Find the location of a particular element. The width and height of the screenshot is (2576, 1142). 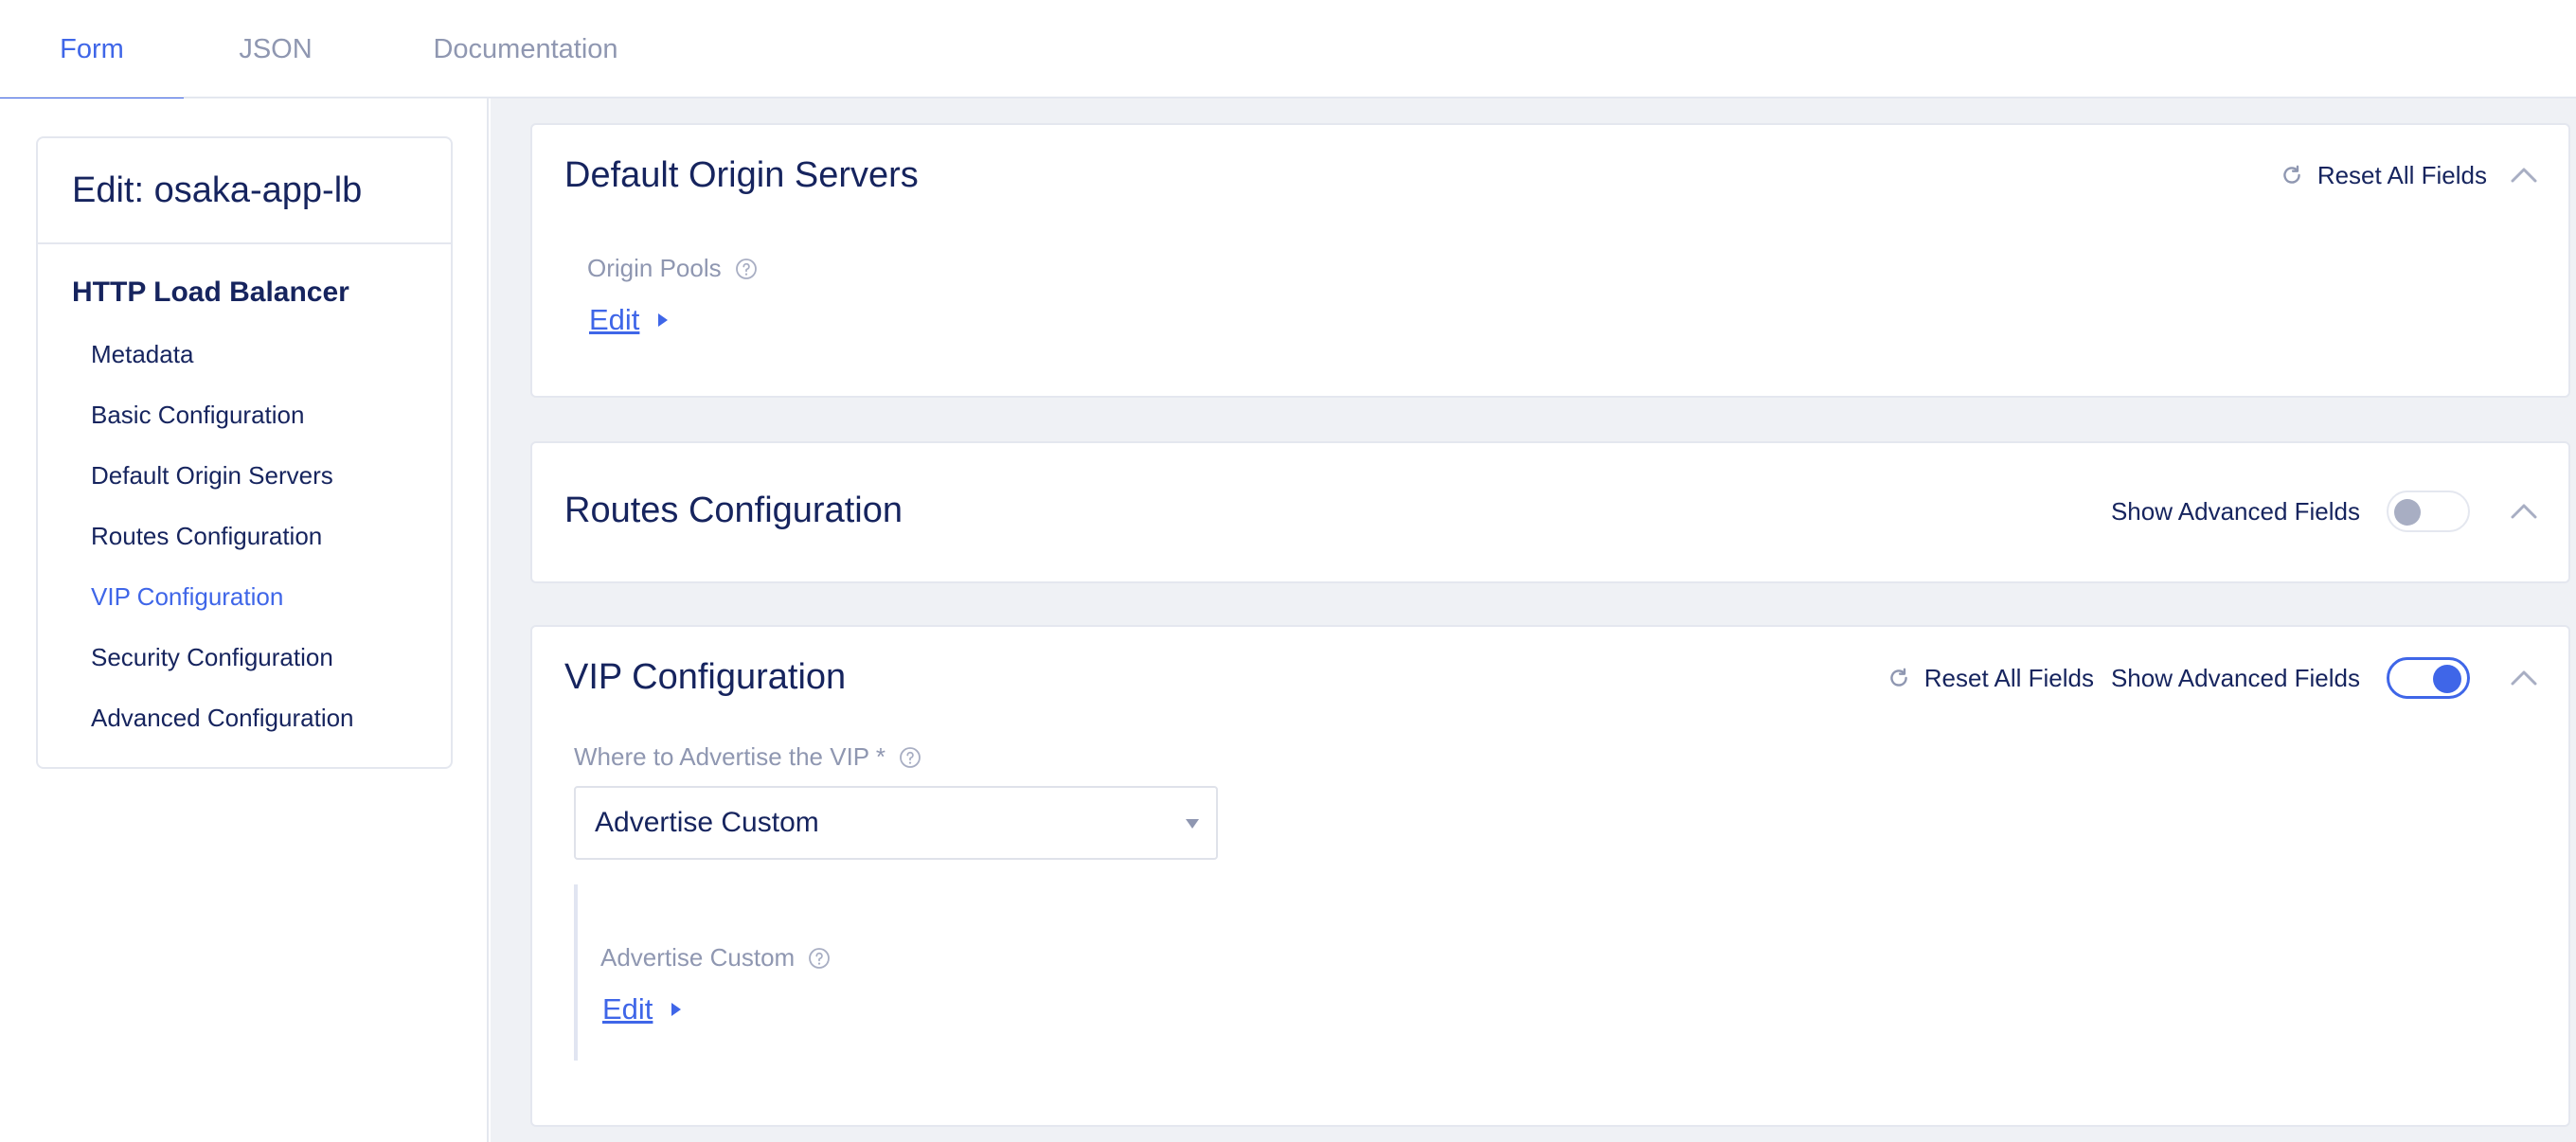

tab-documentation: Documentation is located at coordinates (525, 49).